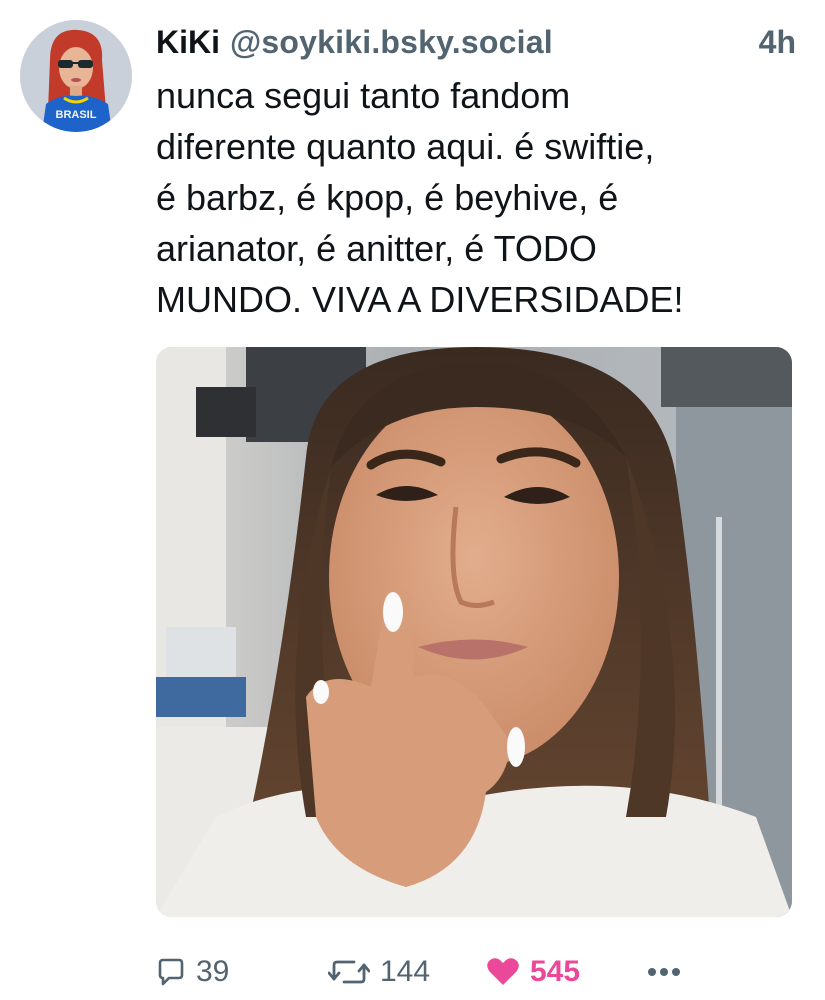 Image resolution: width=825 pixels, height=1000 pixels. Describe the element at coordinates (171, 972) in the screenshot. I see `speech-bubble-icon` at that location.